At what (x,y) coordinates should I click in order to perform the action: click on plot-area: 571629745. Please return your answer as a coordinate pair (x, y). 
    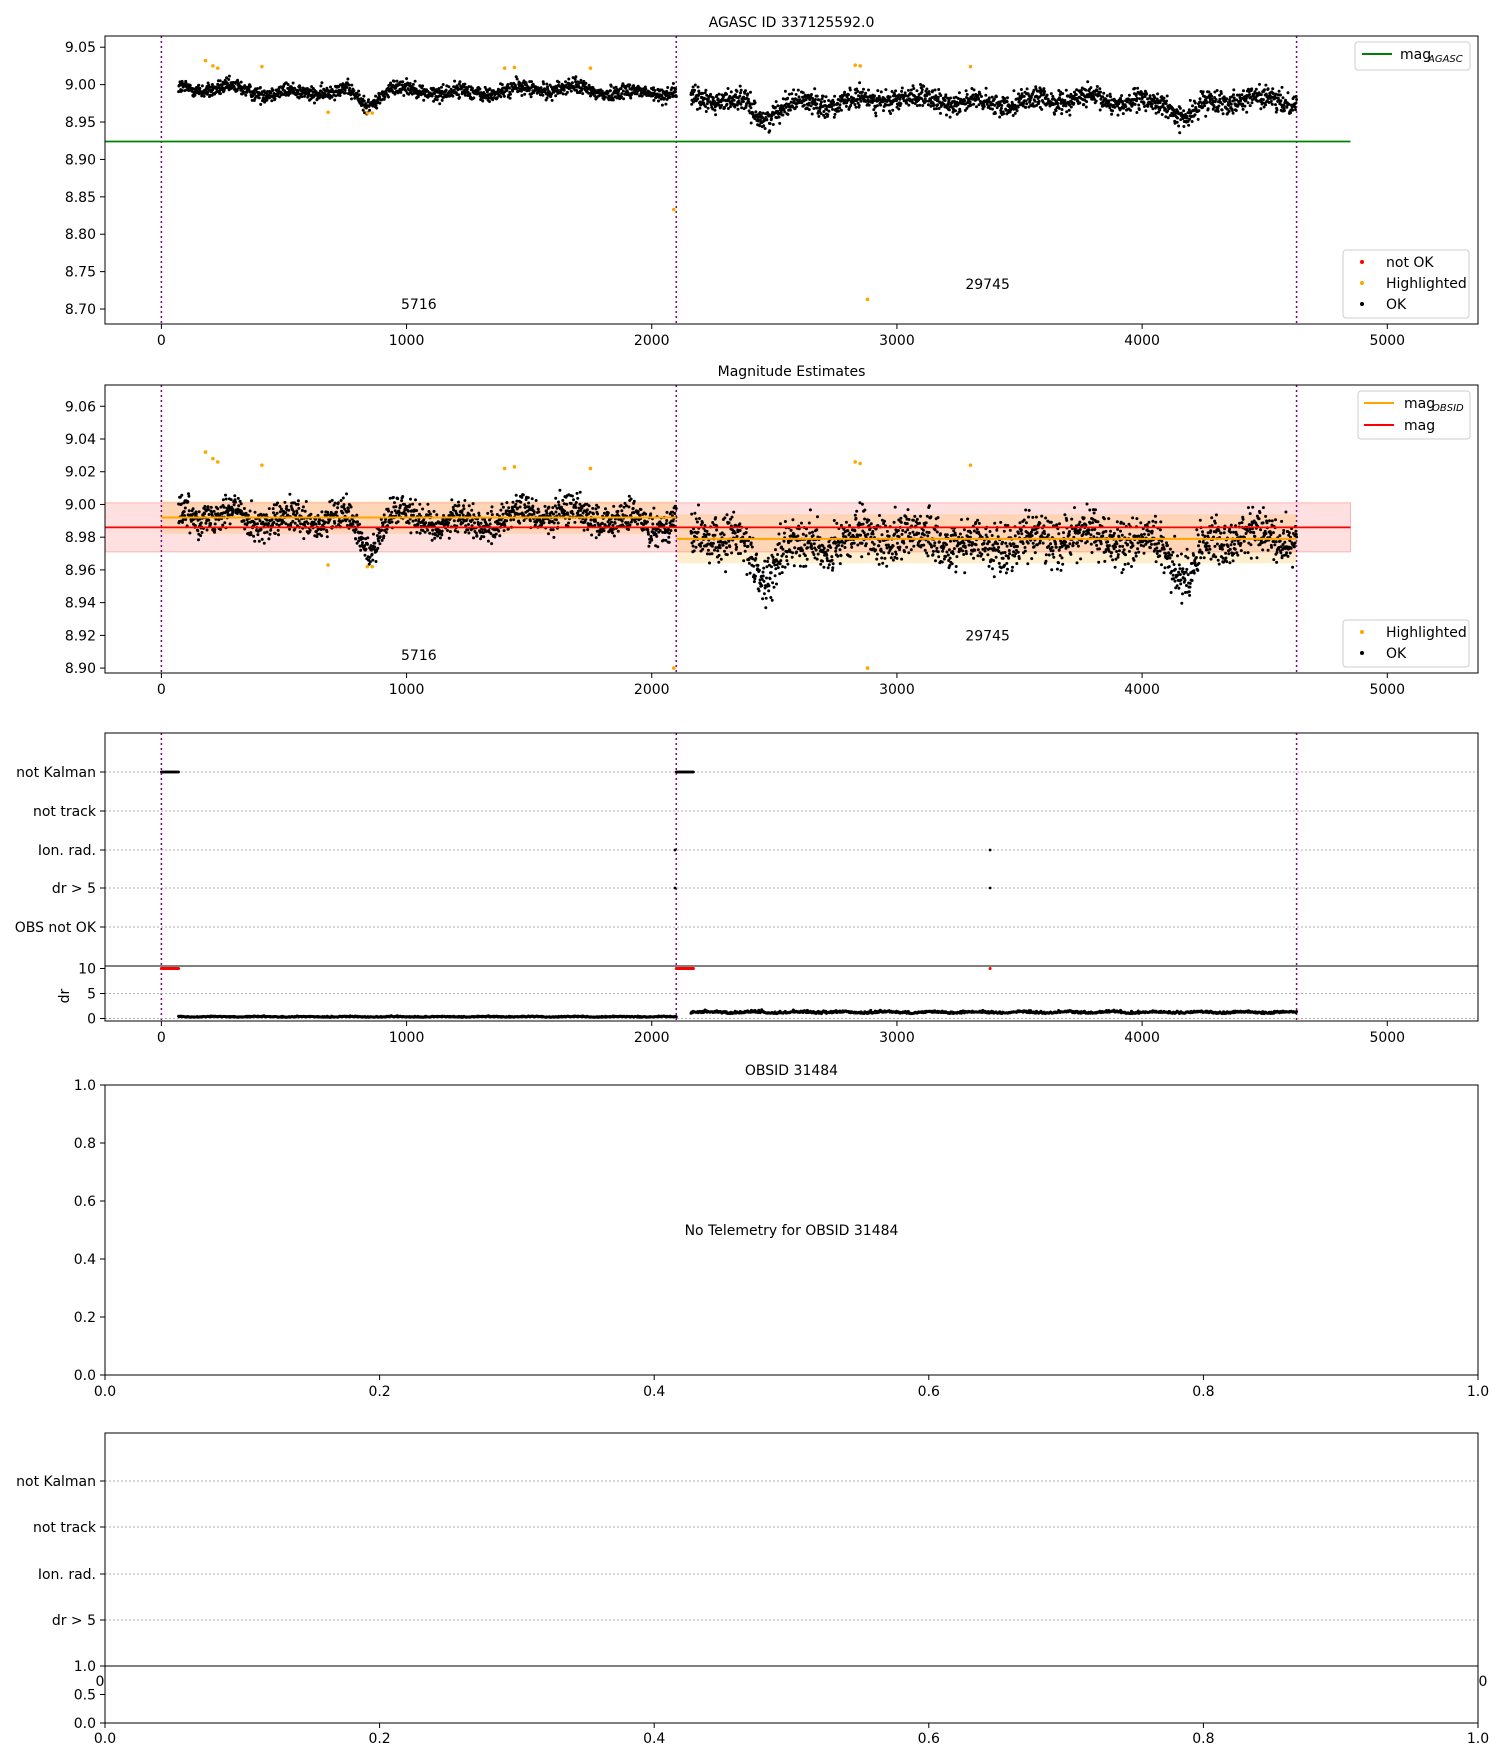
    Looking at the image, I should click on (728, 529).